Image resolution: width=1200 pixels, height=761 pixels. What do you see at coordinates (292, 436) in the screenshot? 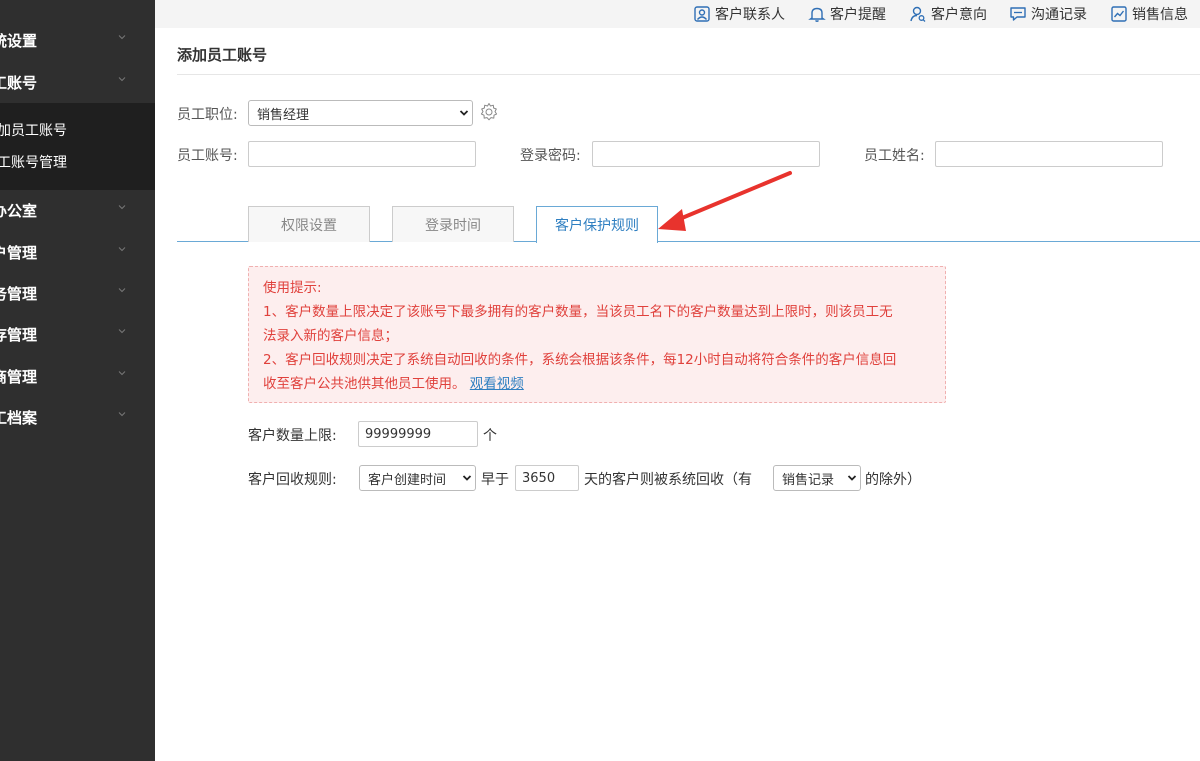
I see `customer-limit-label: 客户数量上限:` at bounding box center [292, 436].